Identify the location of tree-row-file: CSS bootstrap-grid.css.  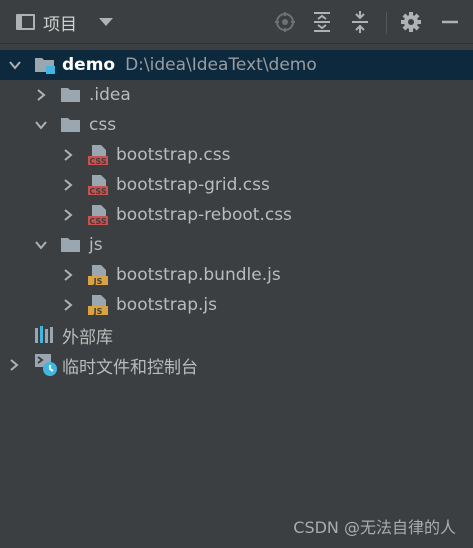
(236, 185).